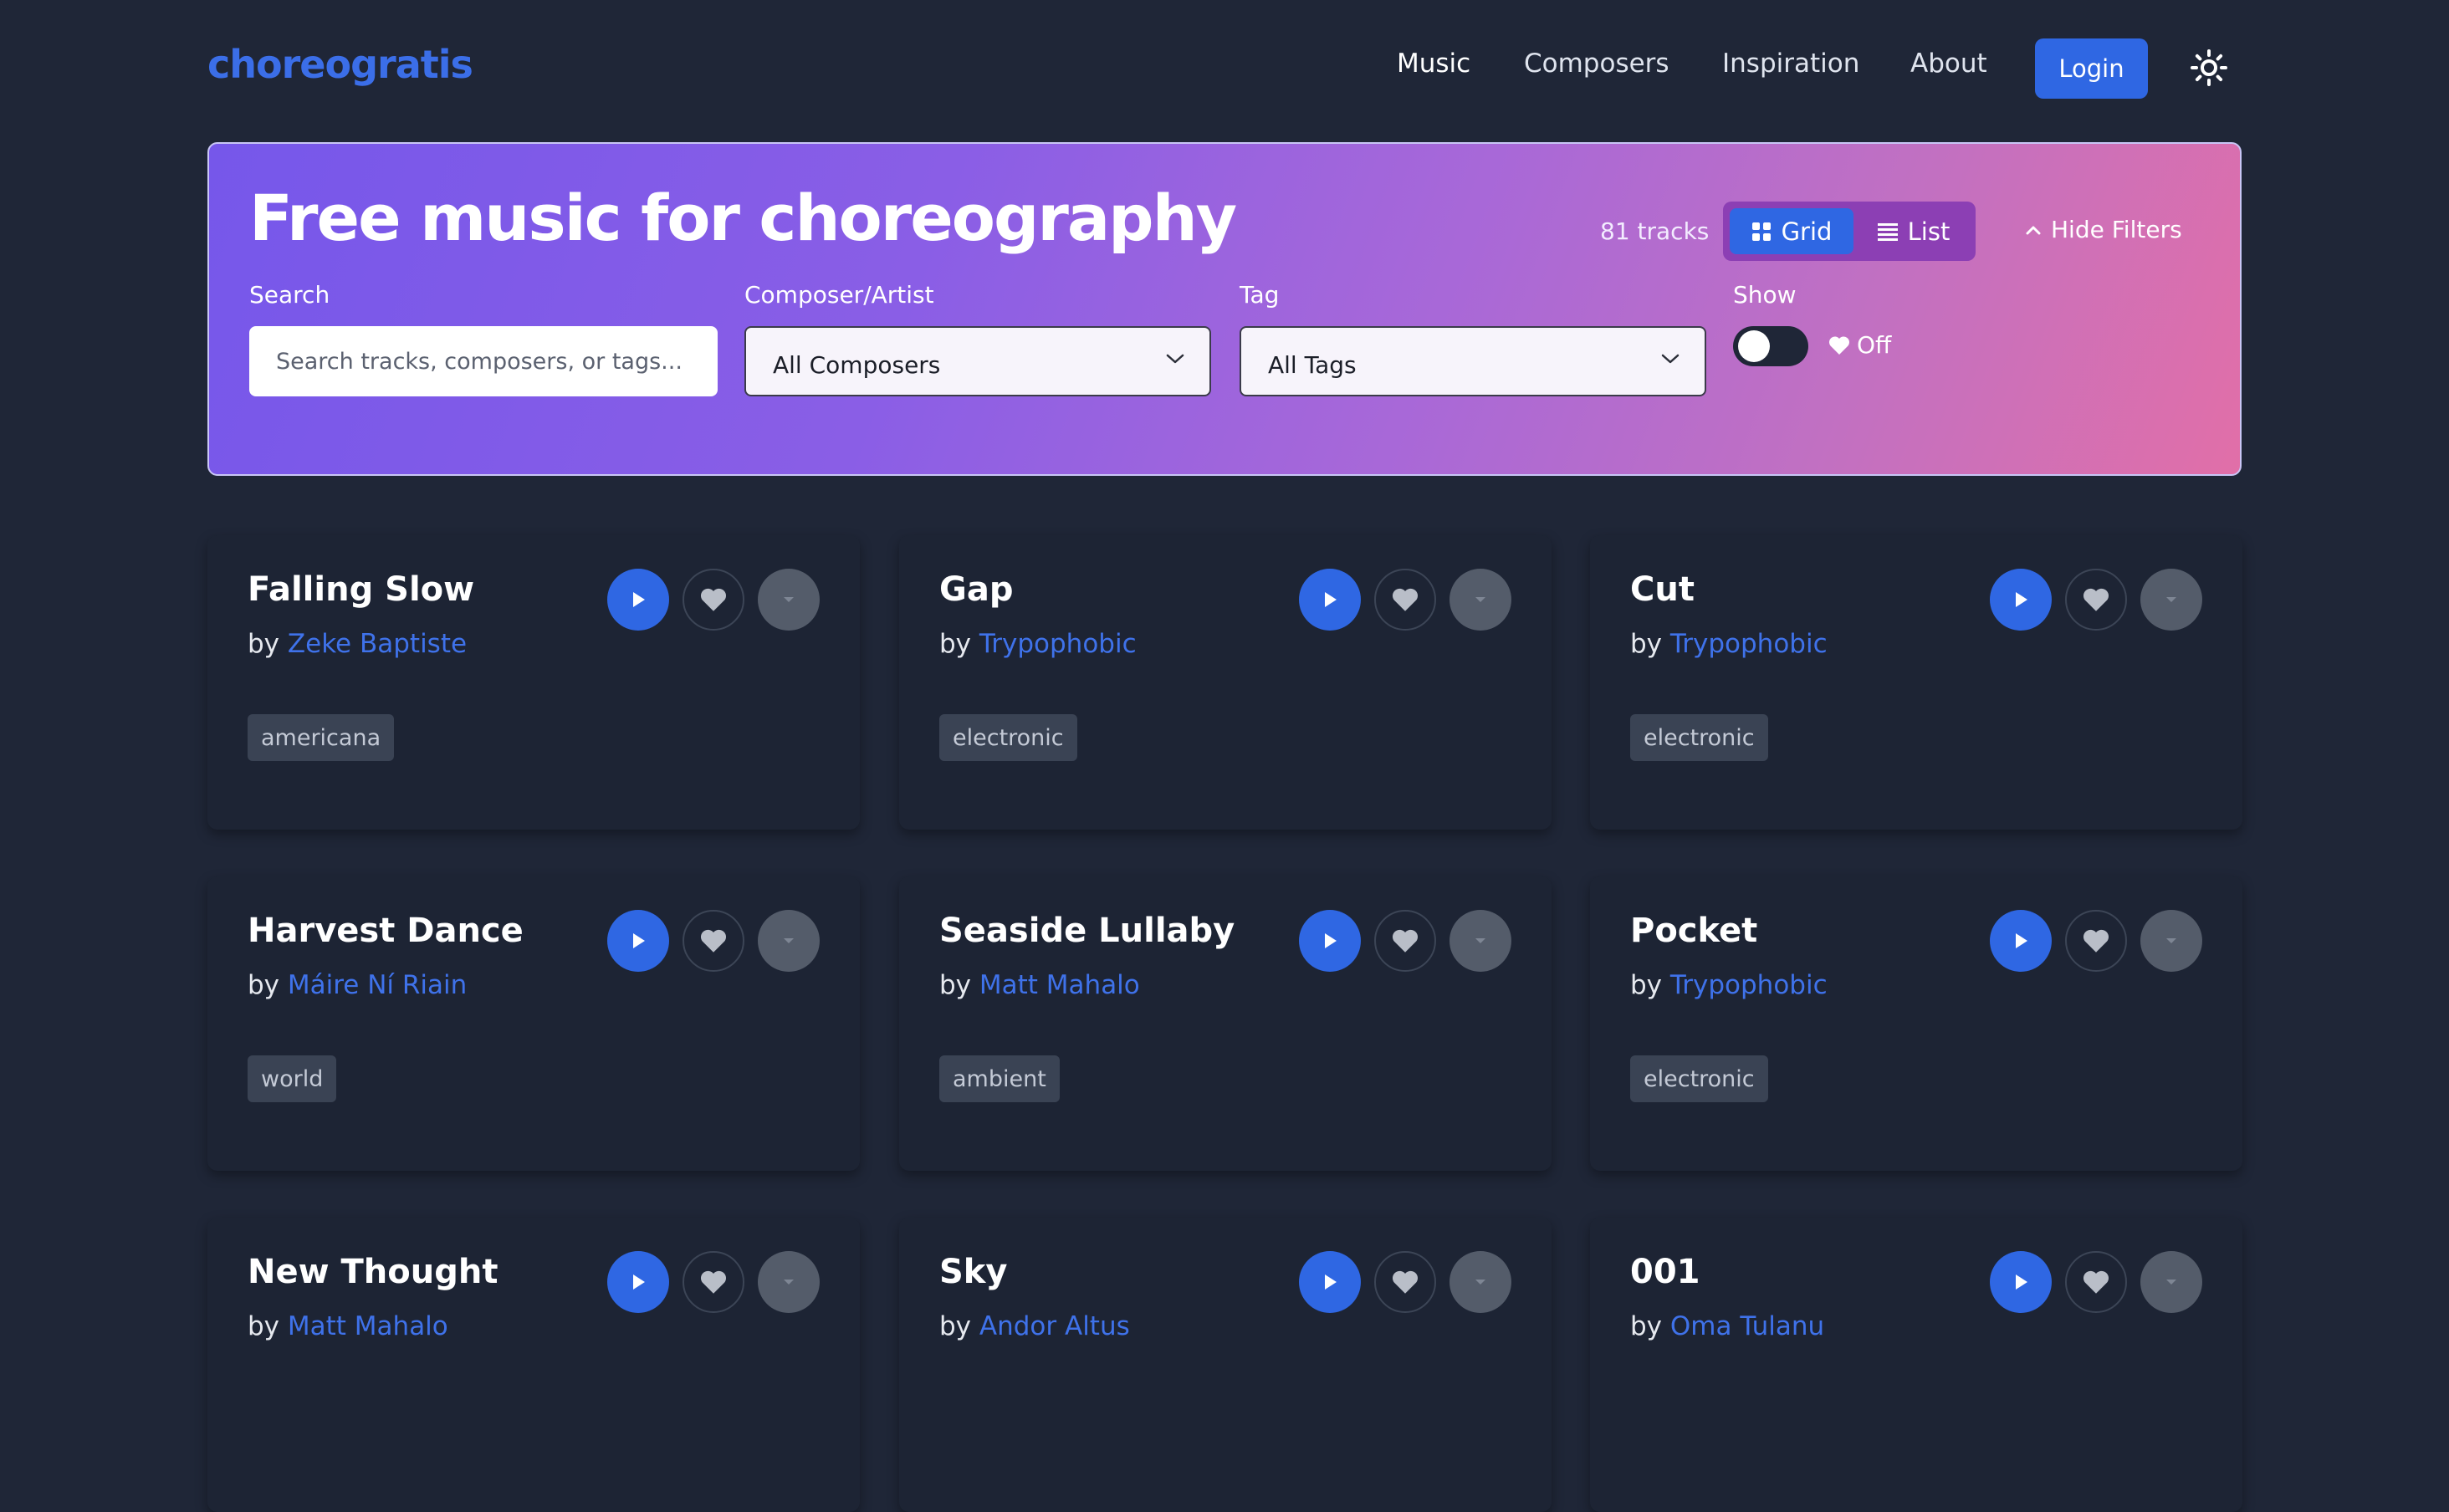 This screenshot has height=1512, width=2449. I want to click on chevron-down-icon, so click(1175, 359).